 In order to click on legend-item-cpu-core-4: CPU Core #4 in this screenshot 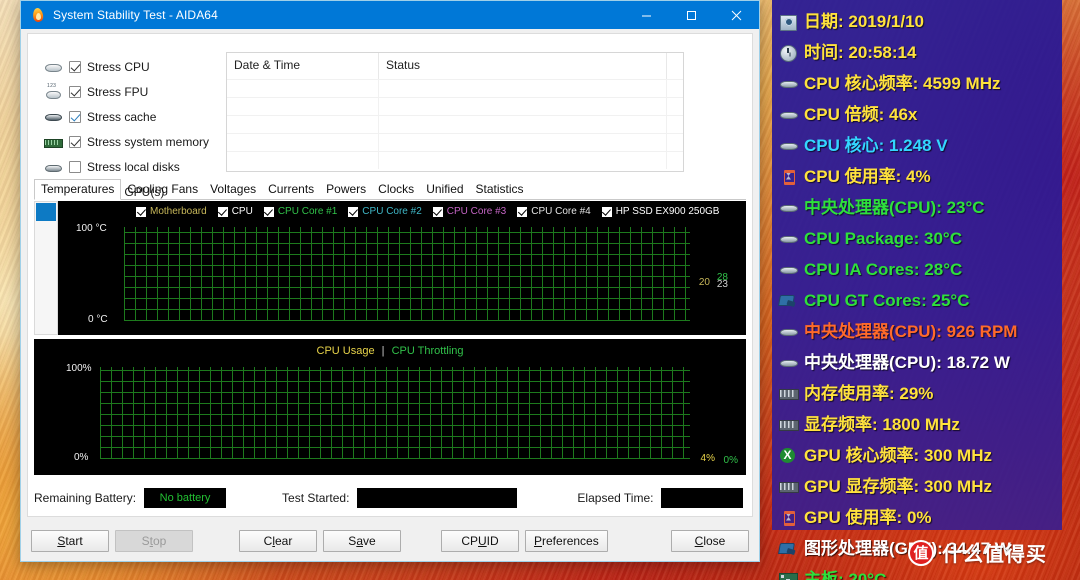, I will do `click(554, 211)`.